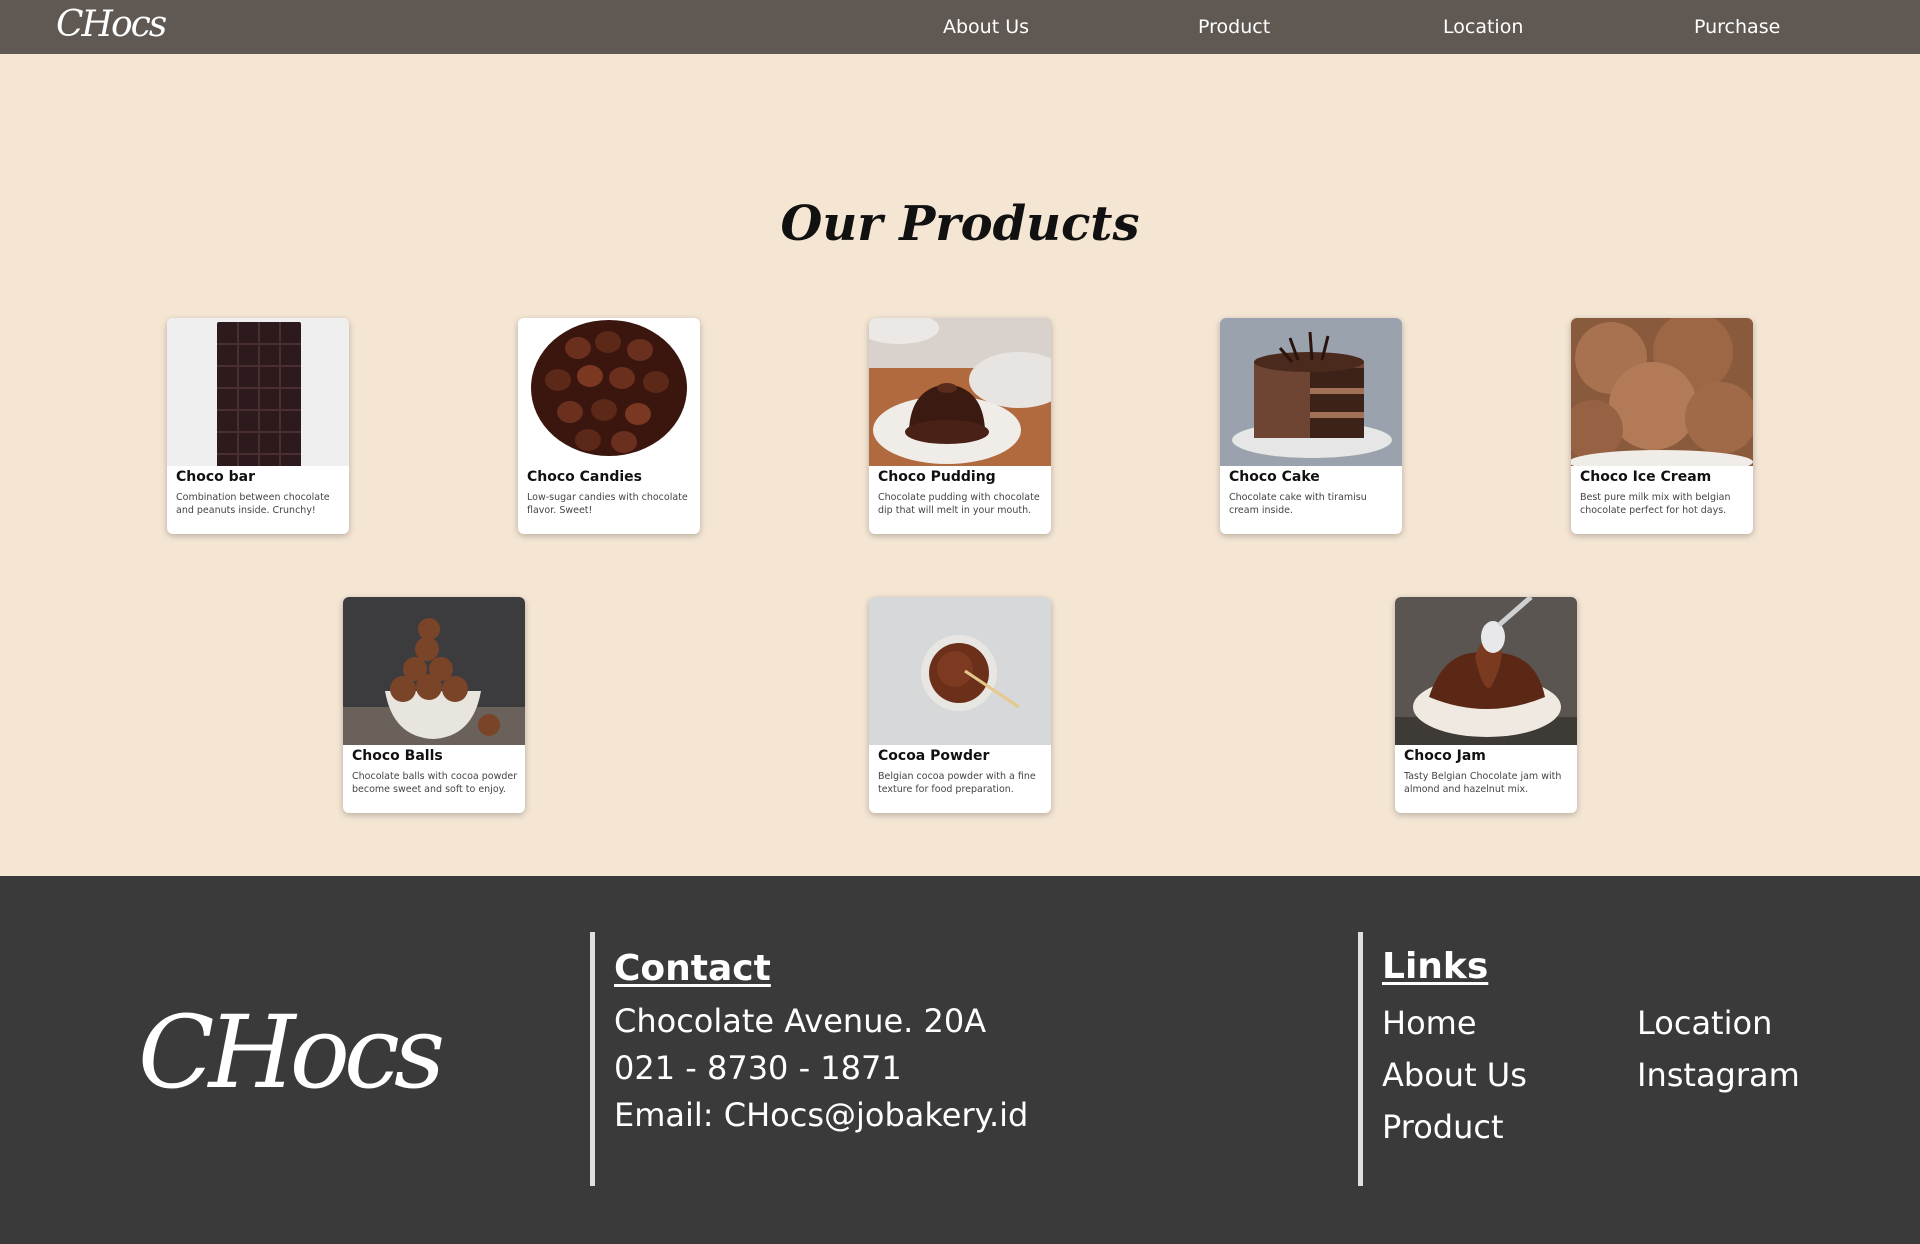  What do you see at coordinates (1662, 392) in the screenshot?
I see `chocolate-ice-cream-image` at bounding box center [1662, 392].